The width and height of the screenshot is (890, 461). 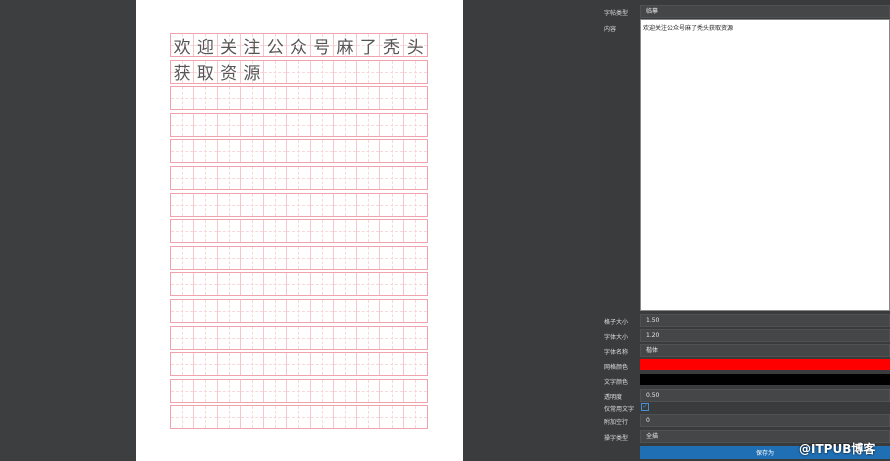 I want to click on grid-cell: 麻, so click(x=345, y=46).